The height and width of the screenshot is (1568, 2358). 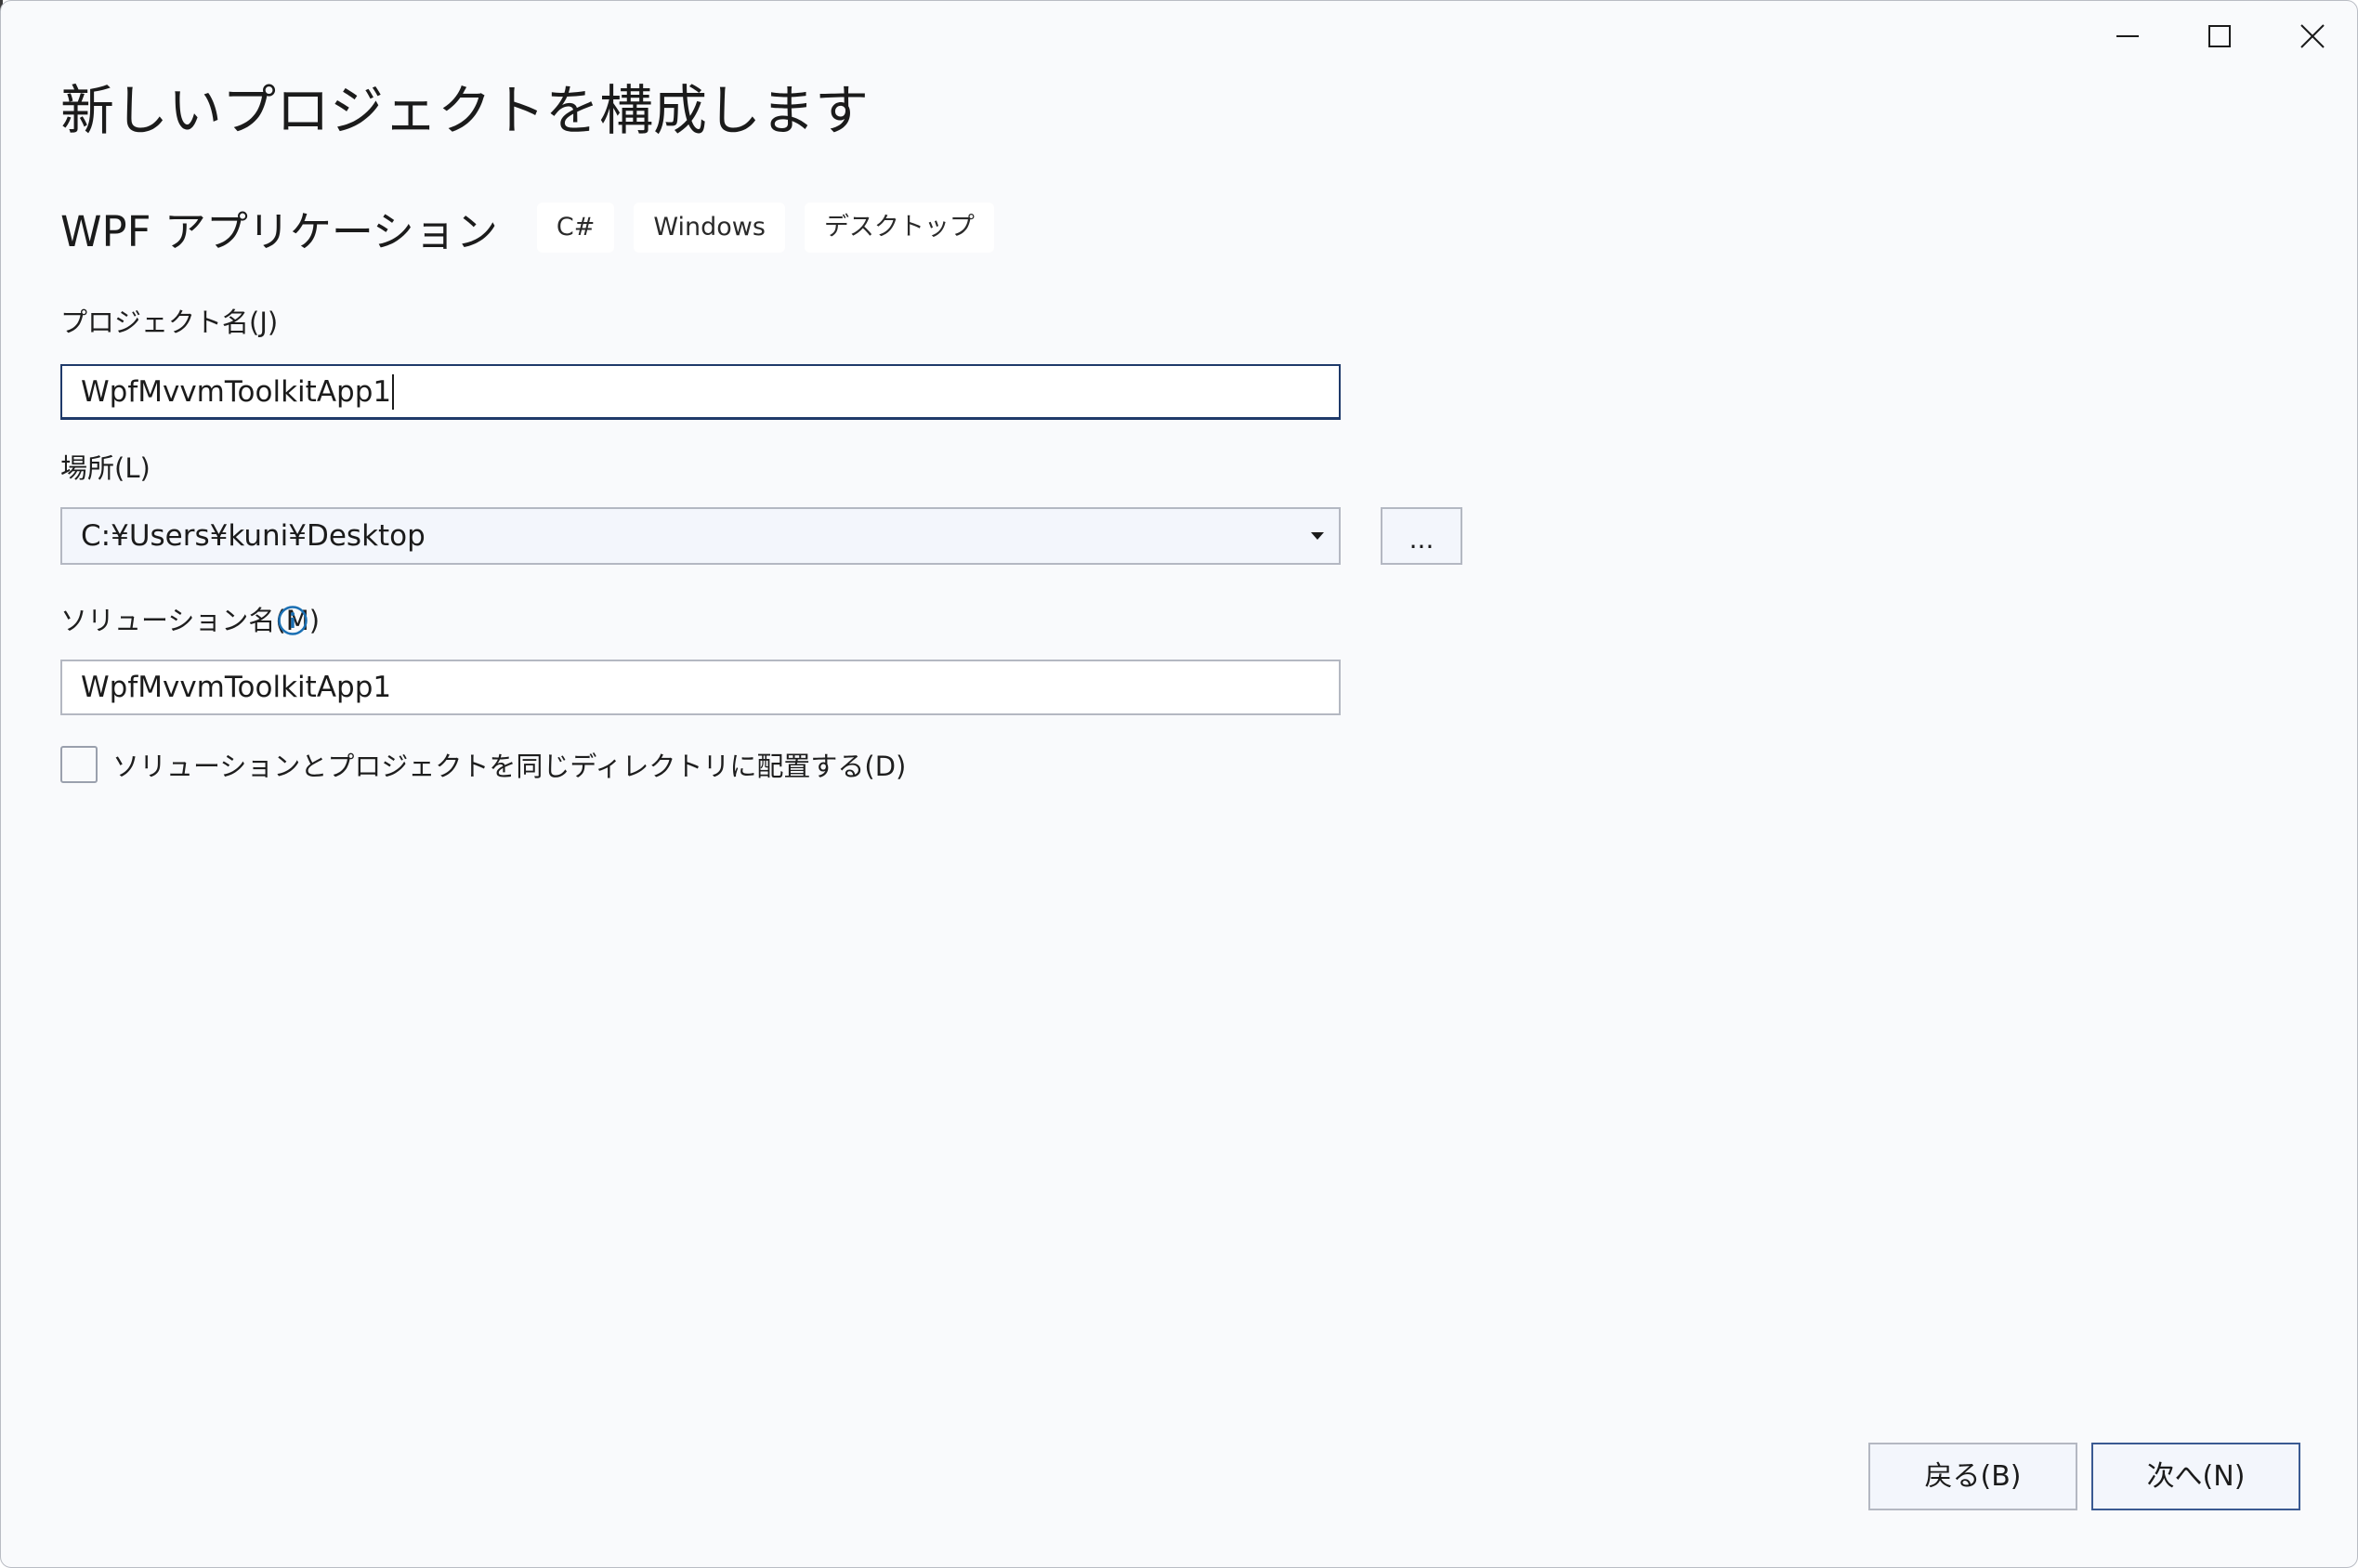 I want to click on chevron-down-icon, so click(x=1317, y=536).